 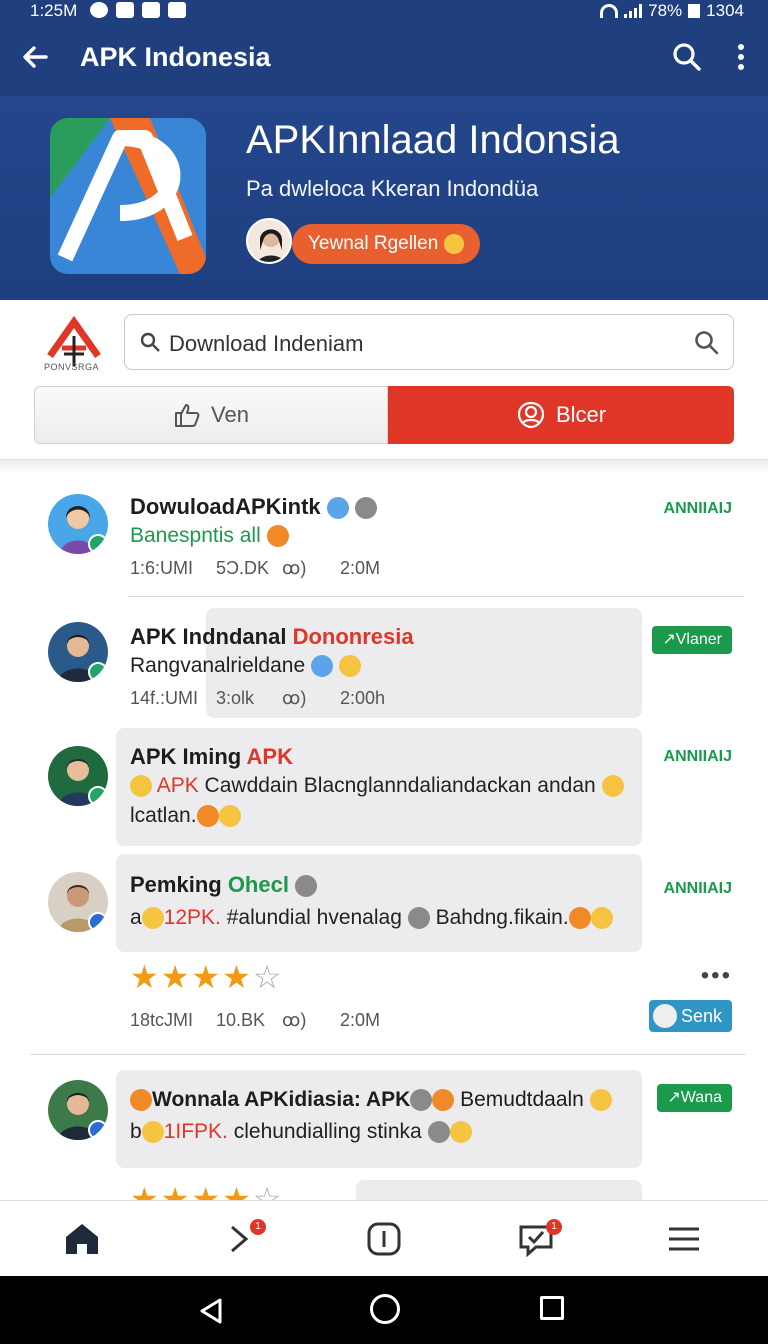 I want to click on page-title: APK Indonesia, so click(x=175, y=57).